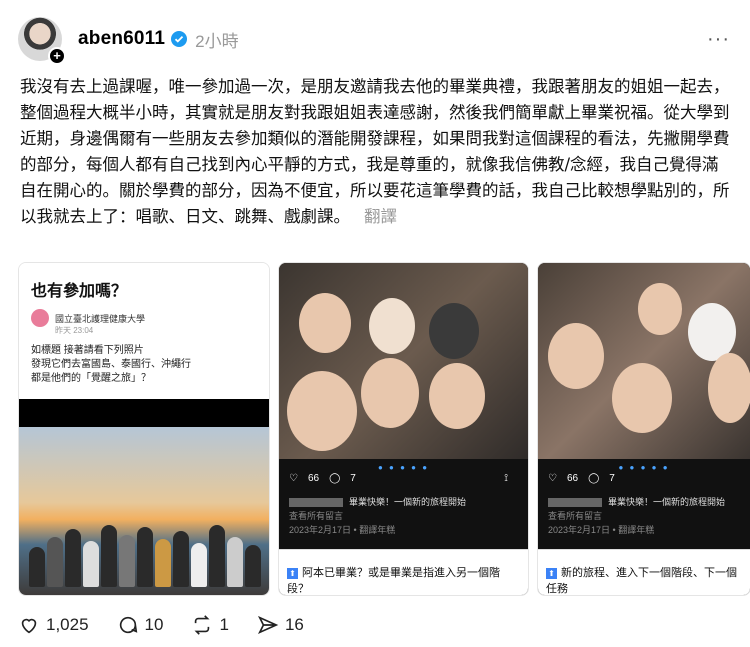 This screenshot has width=750, height=647. I want to click on card1-question: 也有參加嗎？, so click(79, 291).